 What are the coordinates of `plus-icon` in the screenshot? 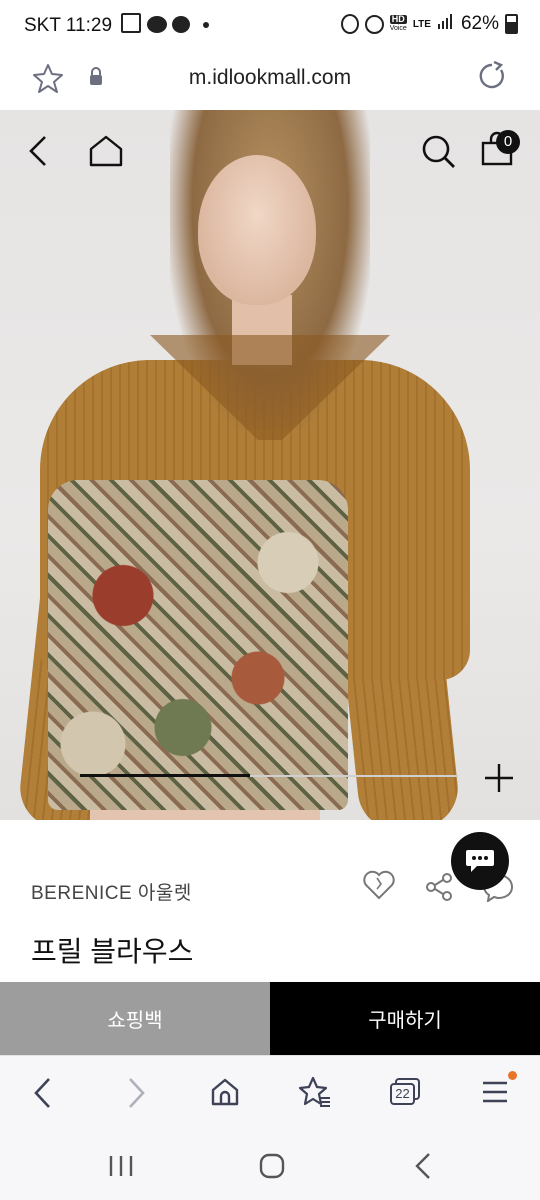 It's located at (499, 780).